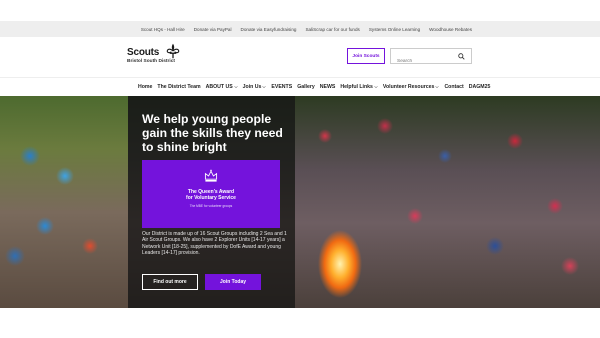 The height and width of the screenshot is (338, 600). I want to click on search-box, so click(431, 58).